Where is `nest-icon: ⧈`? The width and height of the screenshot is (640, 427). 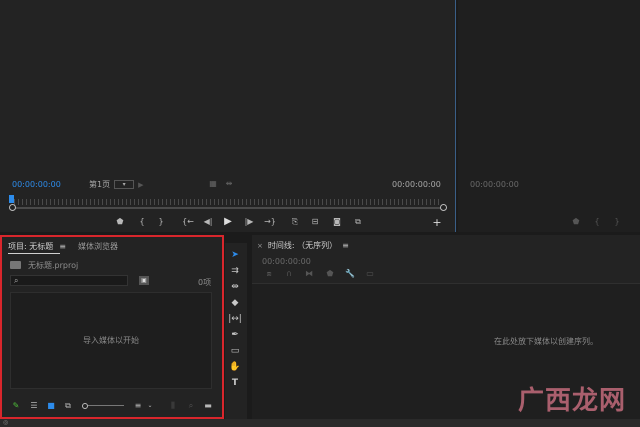
nest-icon: ⧈ is located at coordinates (269, 273).